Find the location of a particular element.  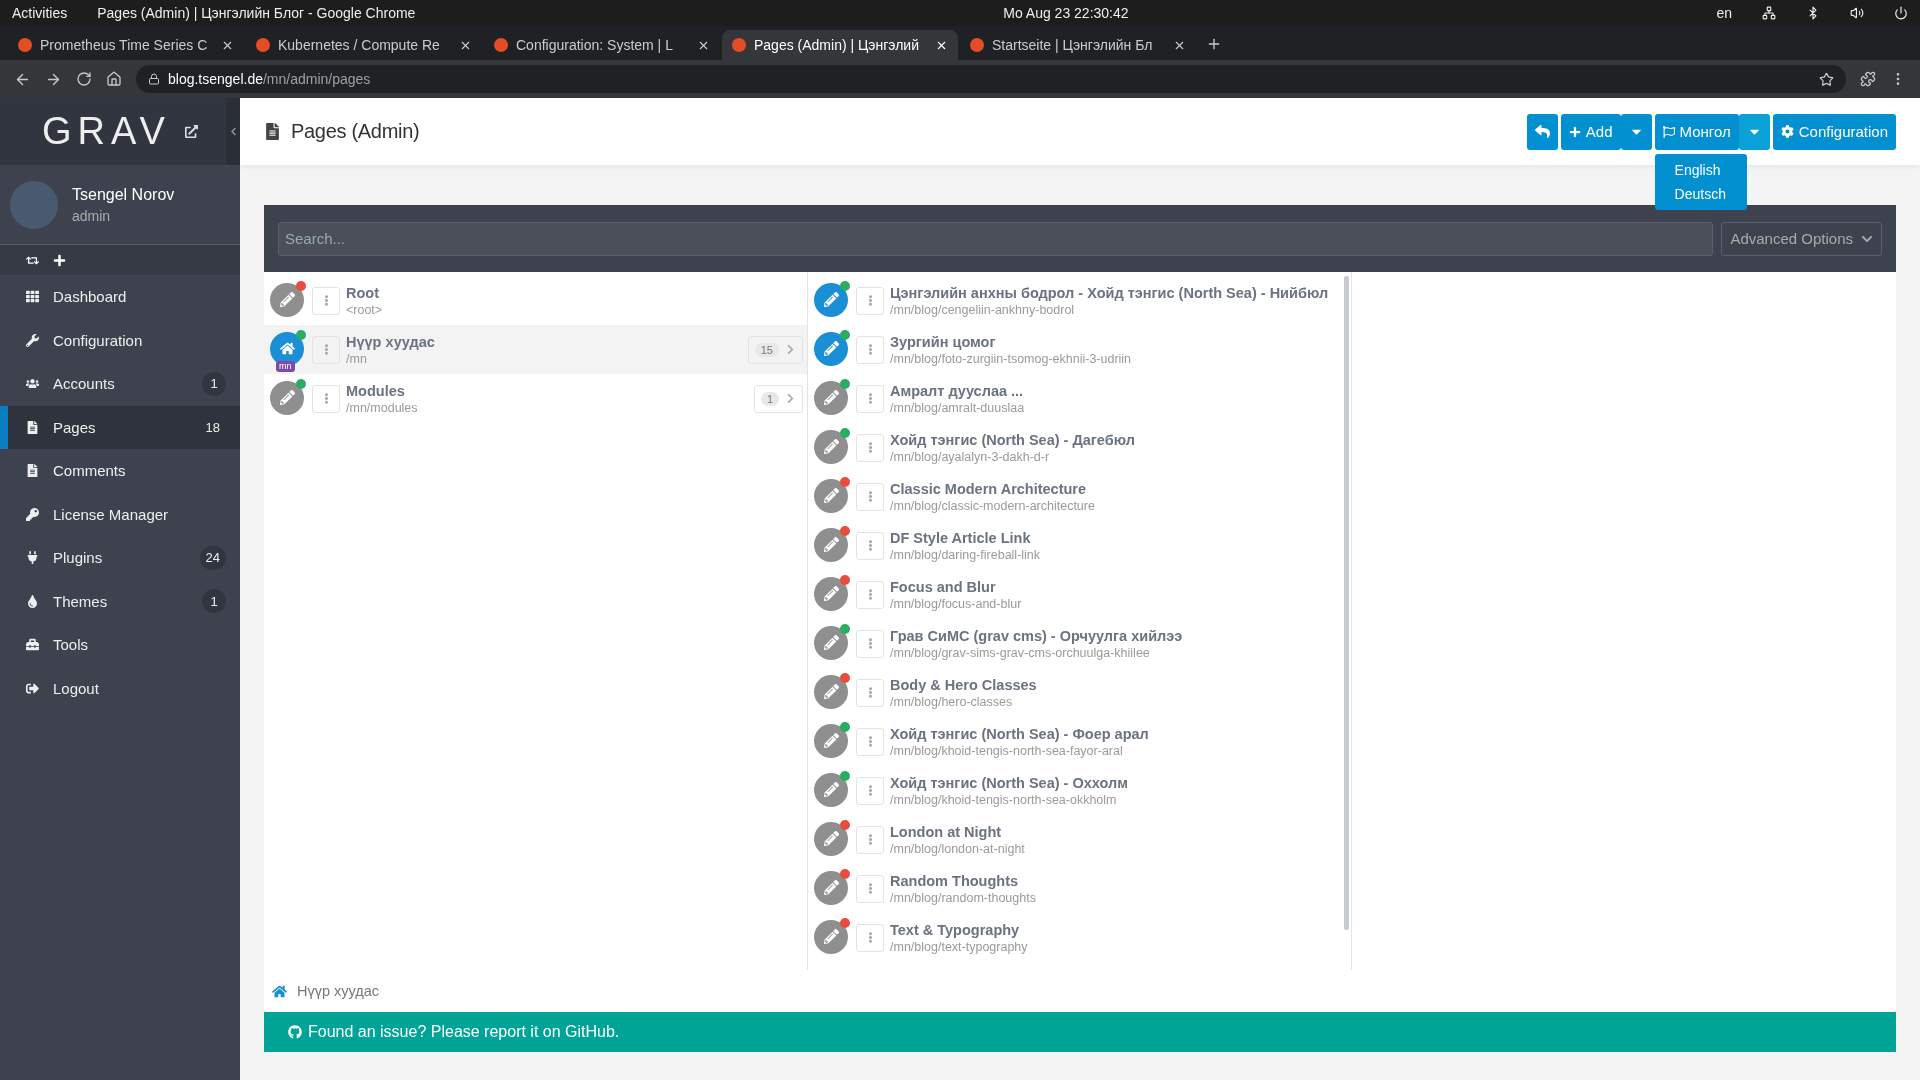

page-row: Грав СиМС (grav cms) - Орчуулга хийлээ /mn/blog/grav-sims-grav-cms-orchuulga-khiilee is located at coordinates (1079, 643).